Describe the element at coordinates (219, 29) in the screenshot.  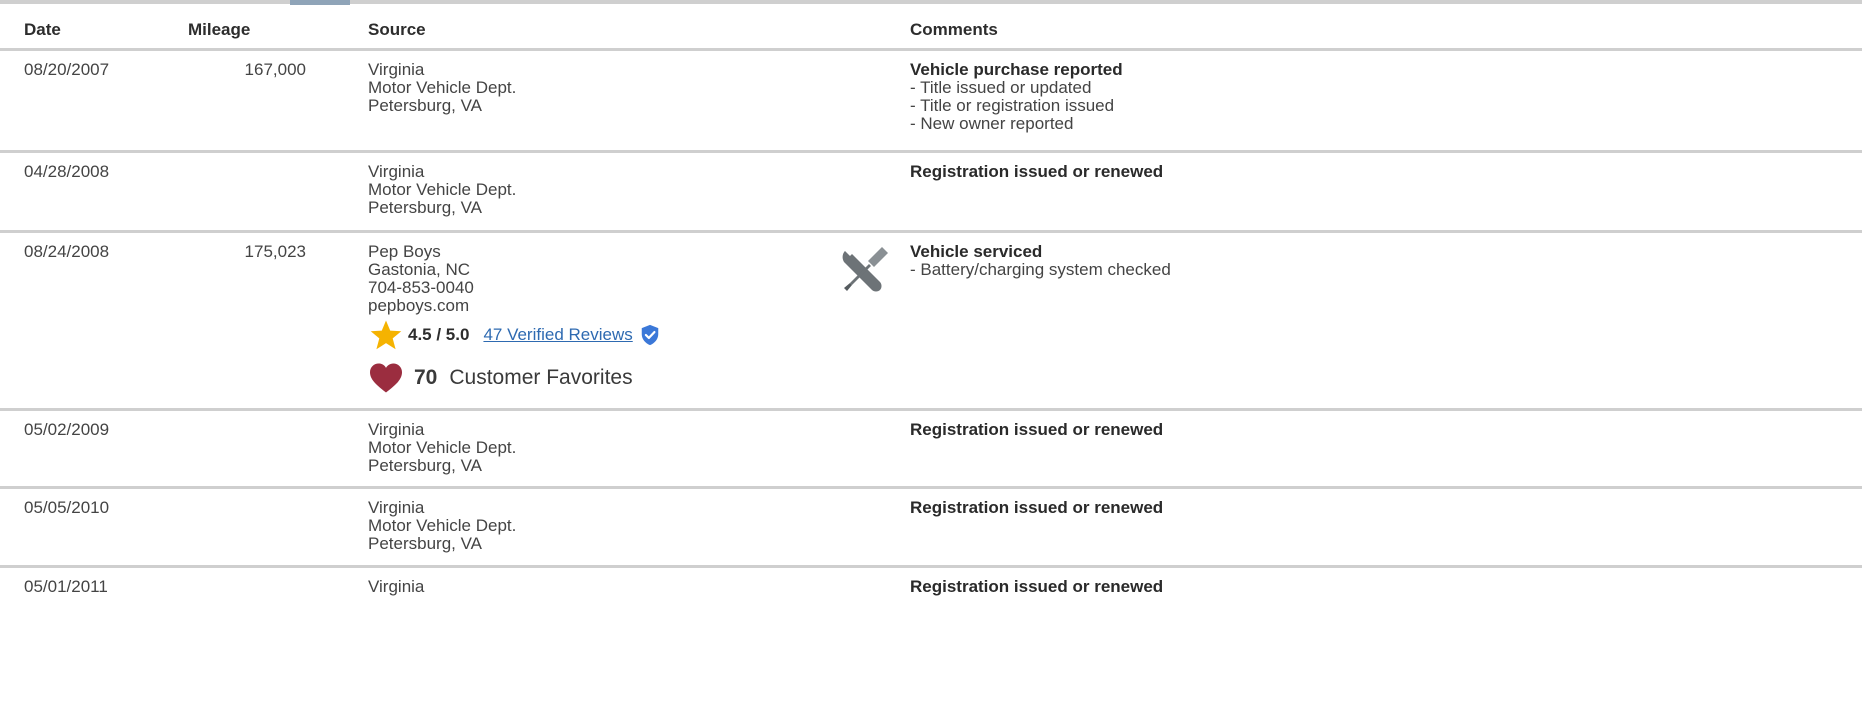
I see `column-header-mileage: Mileage` at that location.